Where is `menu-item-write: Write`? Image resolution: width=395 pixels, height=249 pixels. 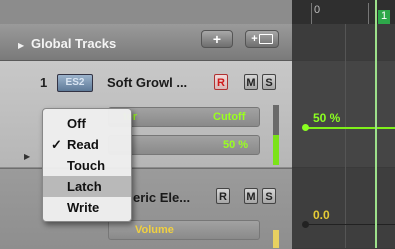 menu-item-write: Write is located at coordinates (87, 207).